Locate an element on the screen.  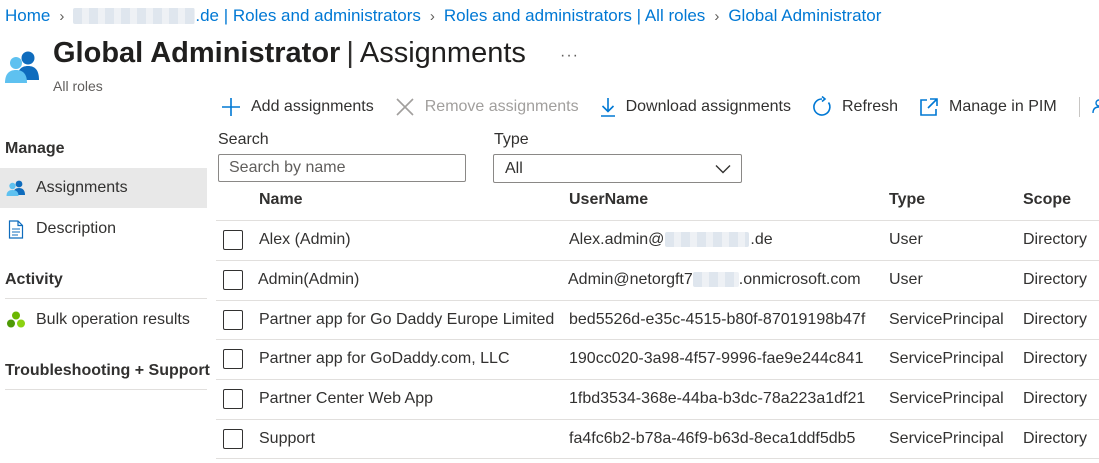
nav-heading-manage: Manage is located at coordinates (35, 148).